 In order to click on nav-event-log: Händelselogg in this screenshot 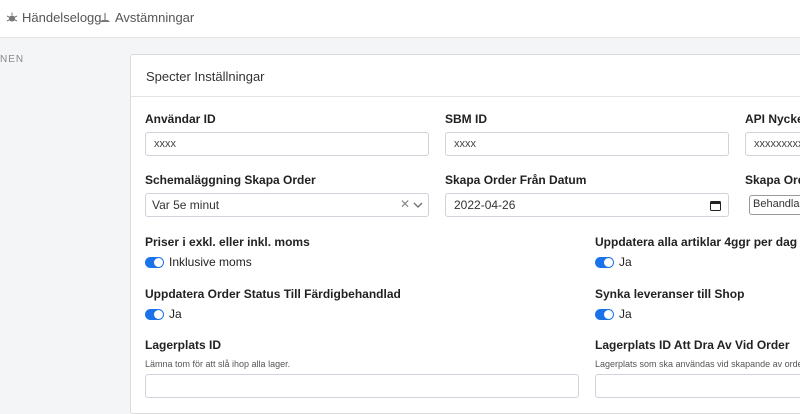, I will do `click(54, 17)`.